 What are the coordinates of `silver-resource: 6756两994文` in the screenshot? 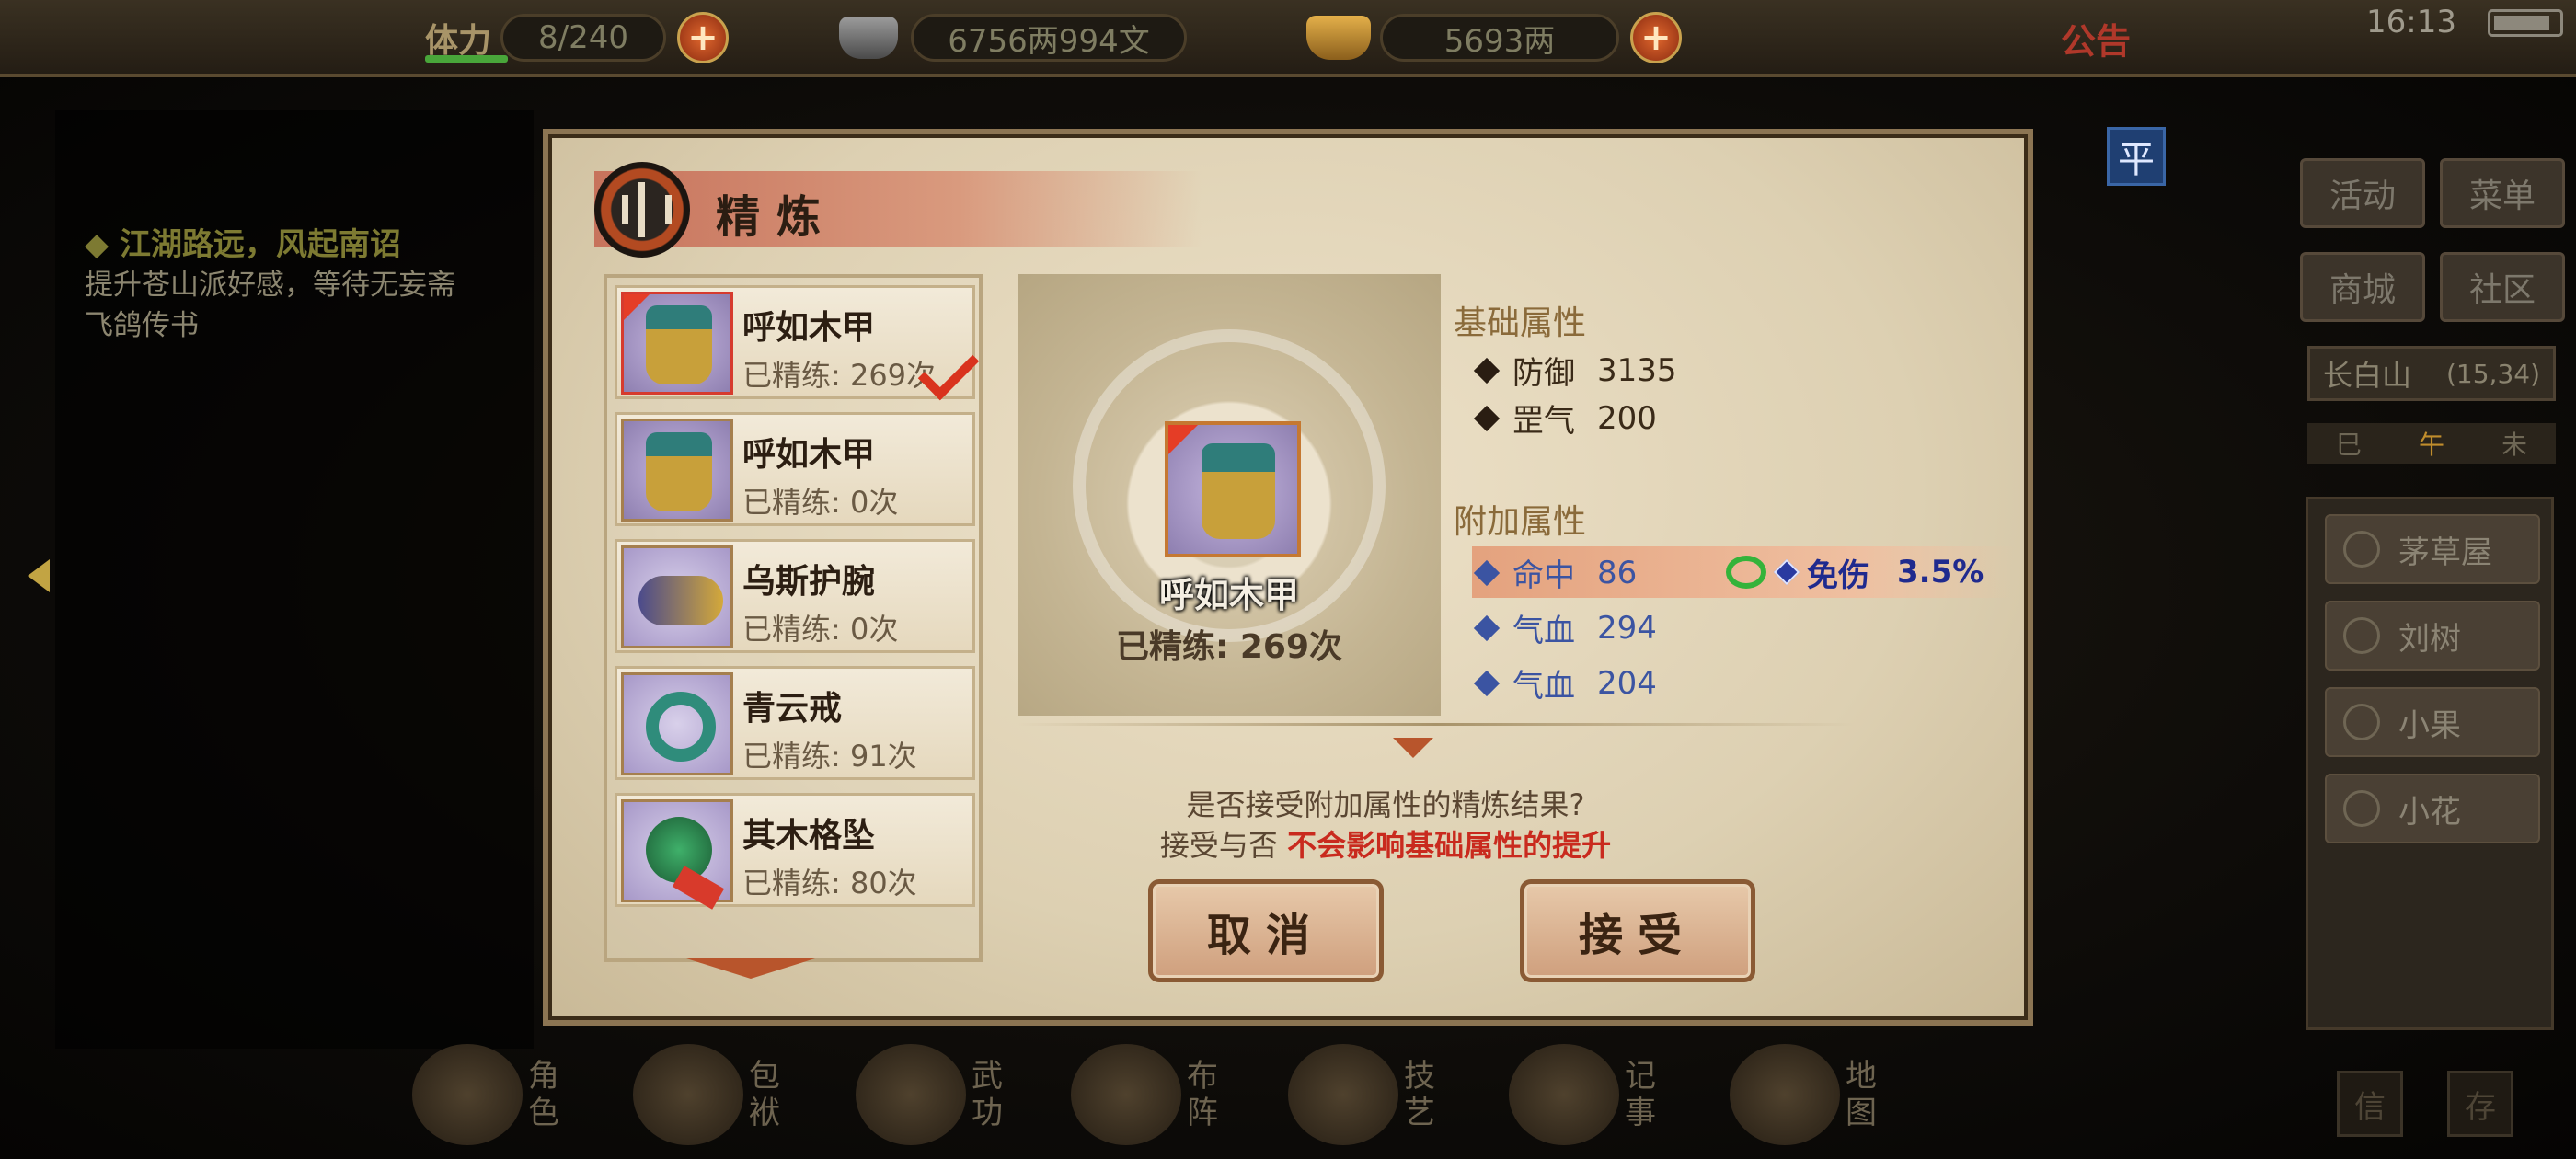 It's located at (1013, 37).